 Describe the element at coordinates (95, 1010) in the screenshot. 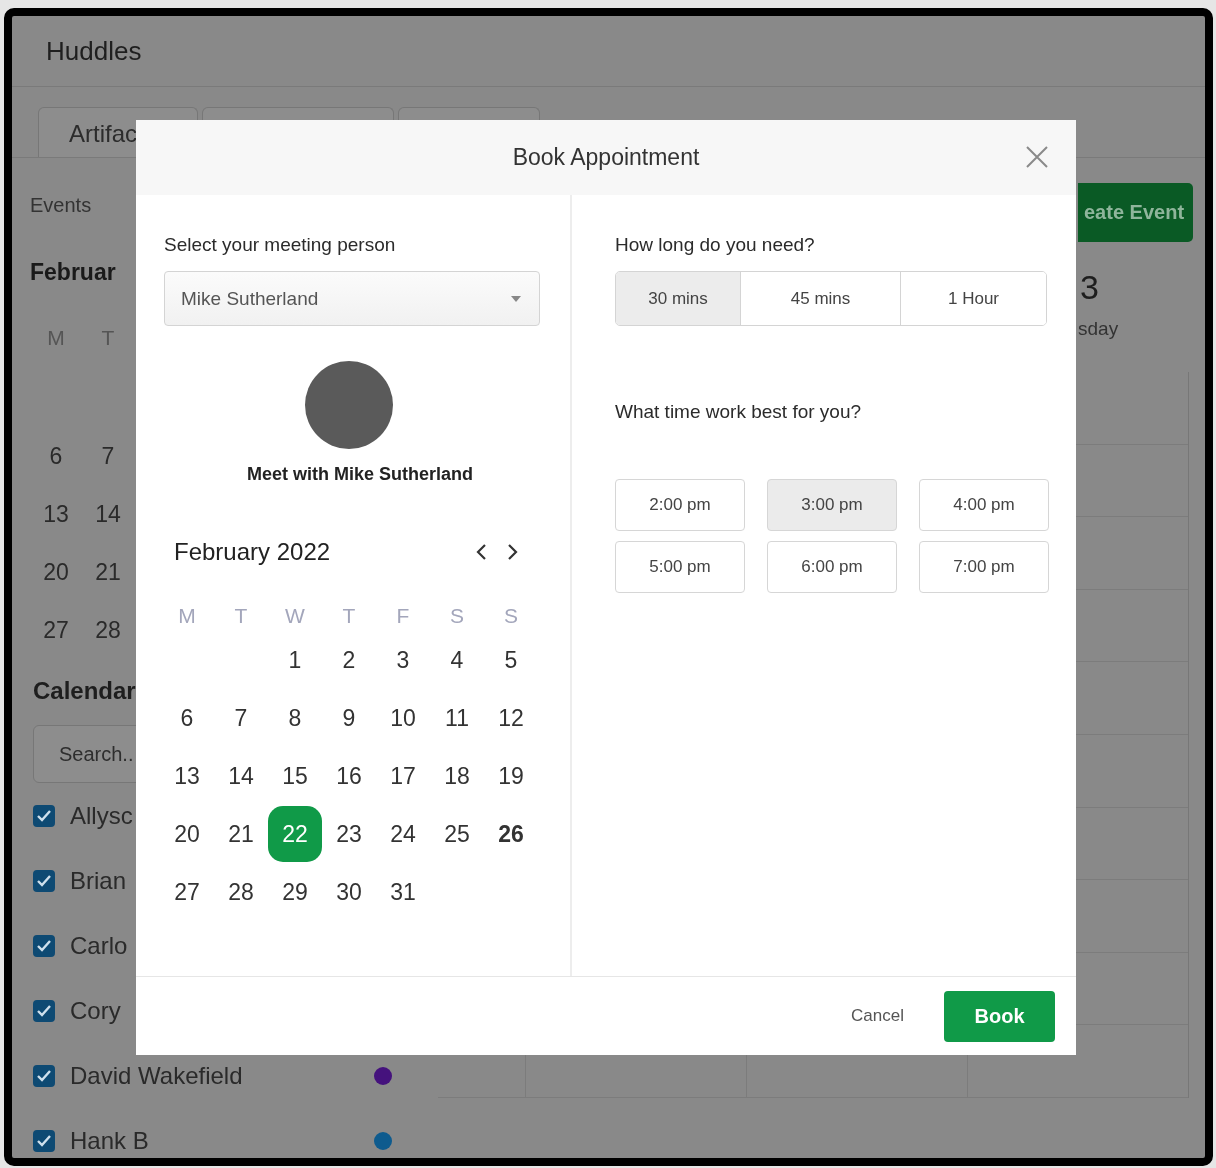

I see `calendar-name: Cory` at that location.